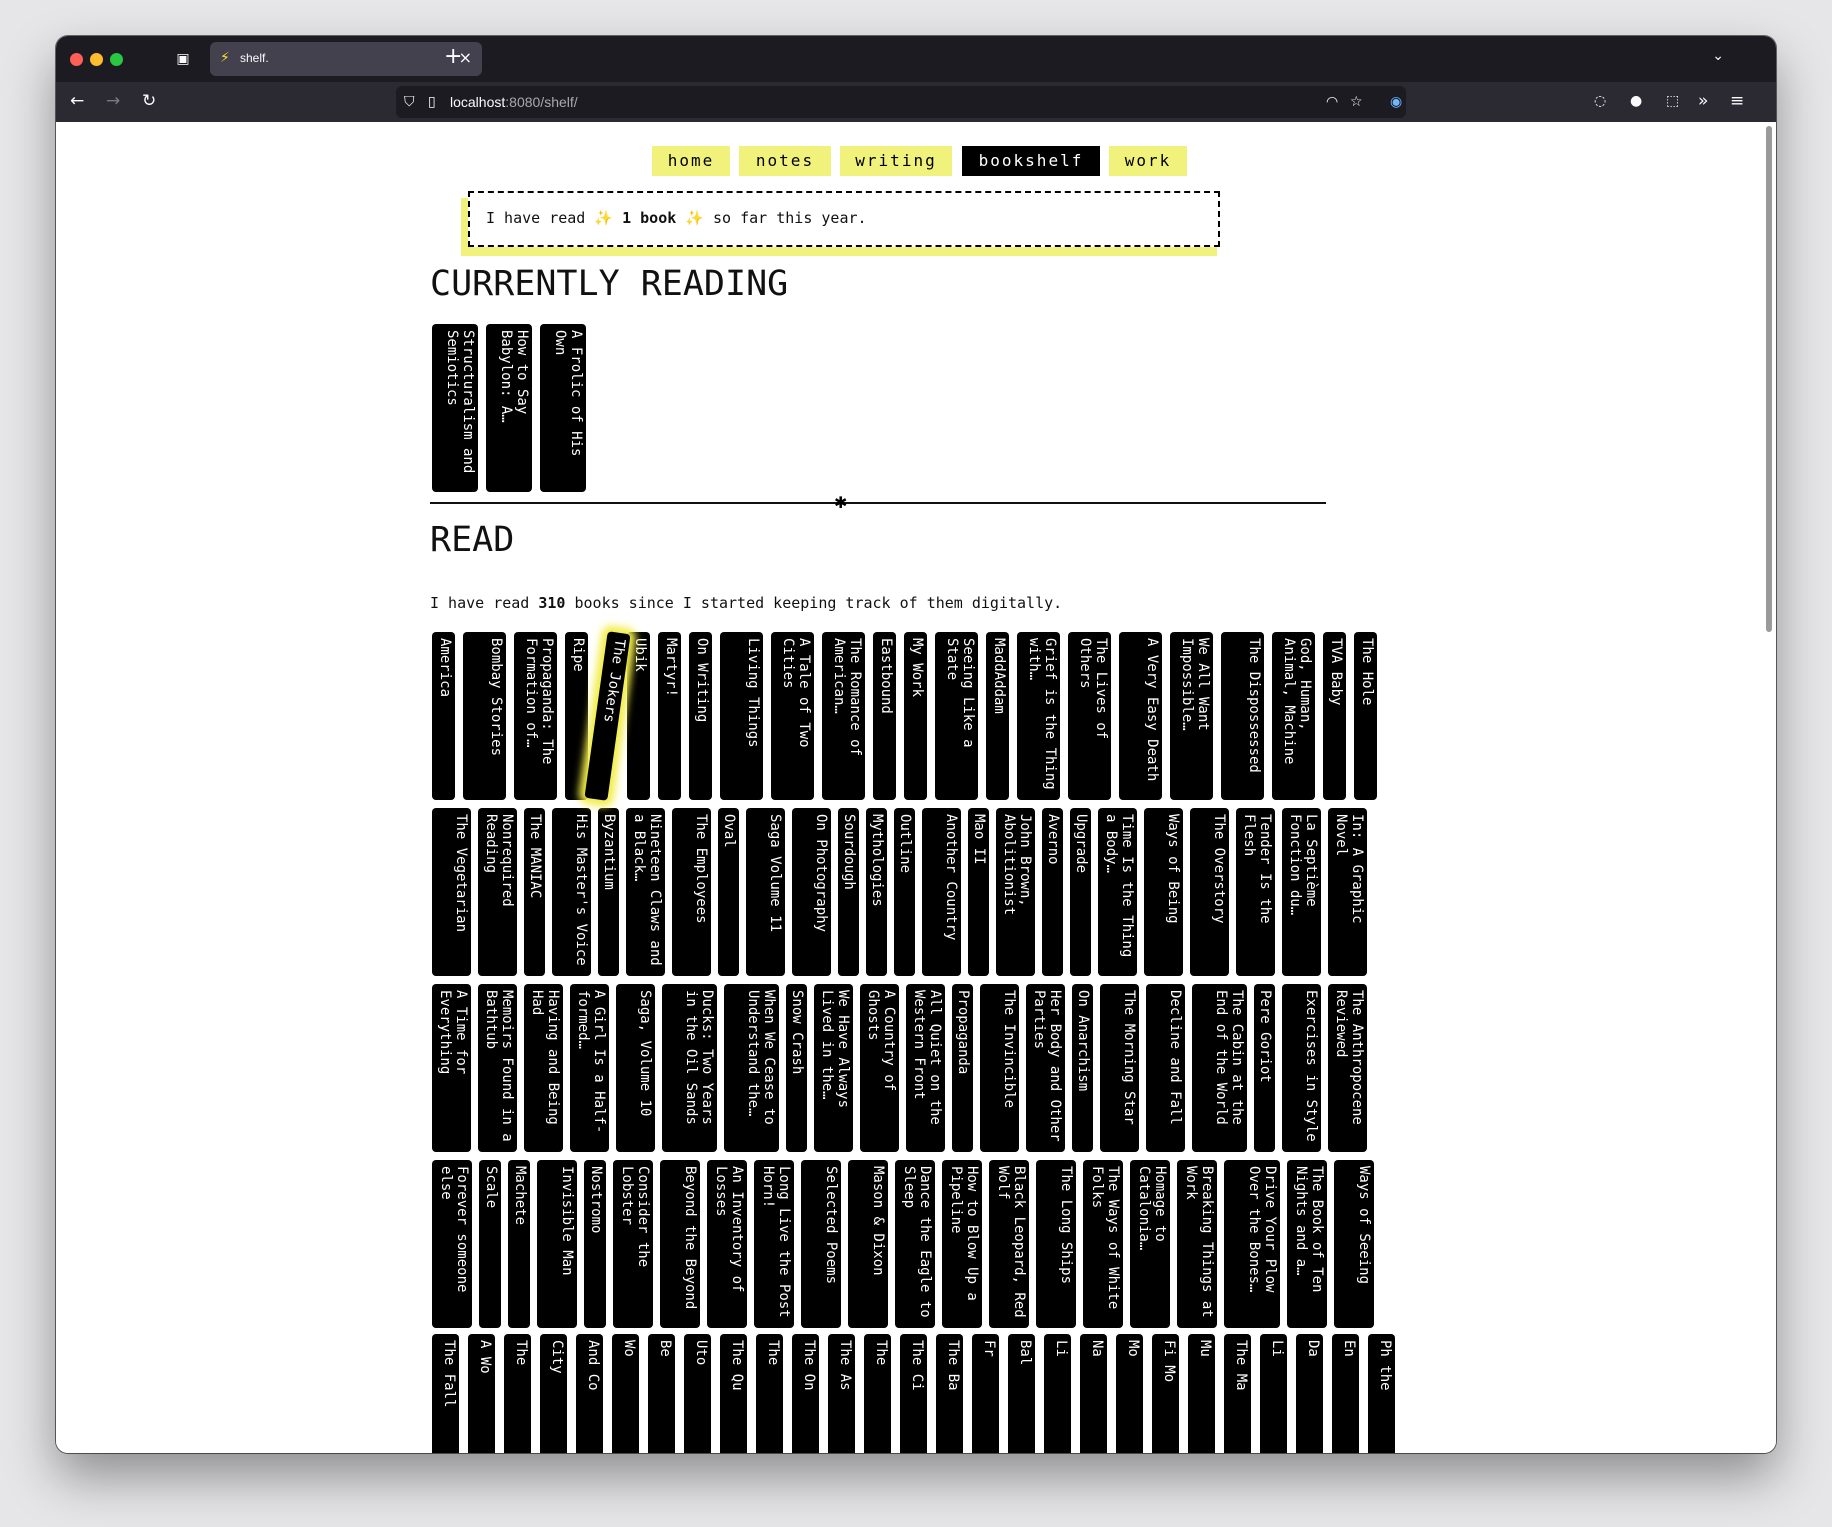 Image resolution: width=1832 pixels, height=1527 pixels. What do you see at coordinates (868, 1244) in the screenshot?
I see `book-spine: Mason & Dixon` at bounding box center [868, 1244].